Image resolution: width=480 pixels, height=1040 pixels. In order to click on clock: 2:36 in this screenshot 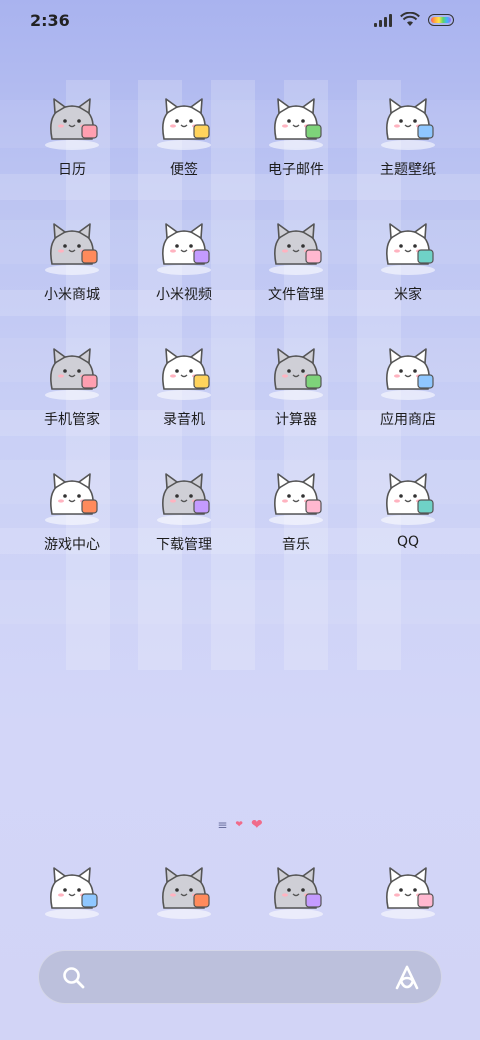, I will do `click(50, 20)`.